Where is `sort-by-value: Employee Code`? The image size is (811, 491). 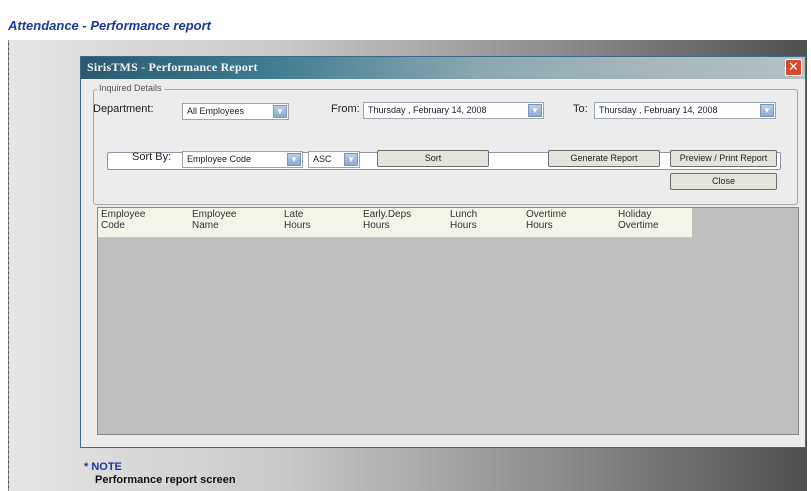
sort-by-value: Employee Code is located at coordinates (219, 159).